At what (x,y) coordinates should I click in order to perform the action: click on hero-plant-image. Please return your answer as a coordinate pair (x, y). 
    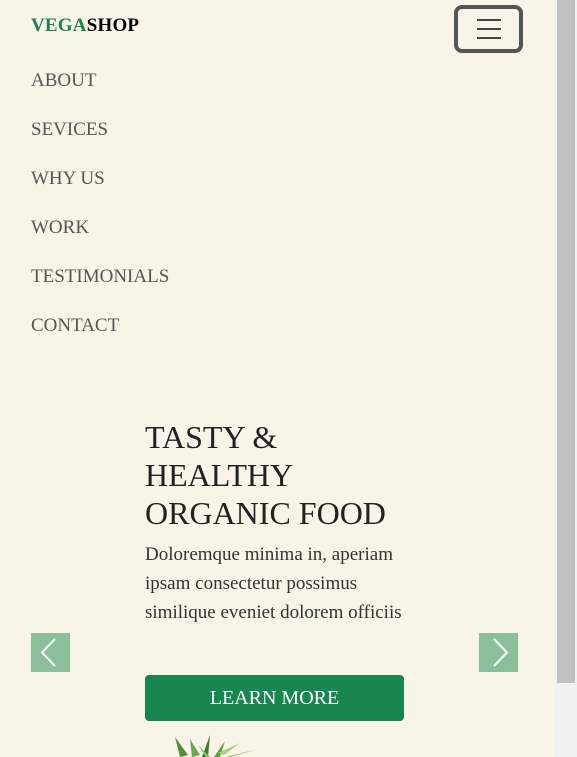
    Looking at the image, I should click on (216, 746).